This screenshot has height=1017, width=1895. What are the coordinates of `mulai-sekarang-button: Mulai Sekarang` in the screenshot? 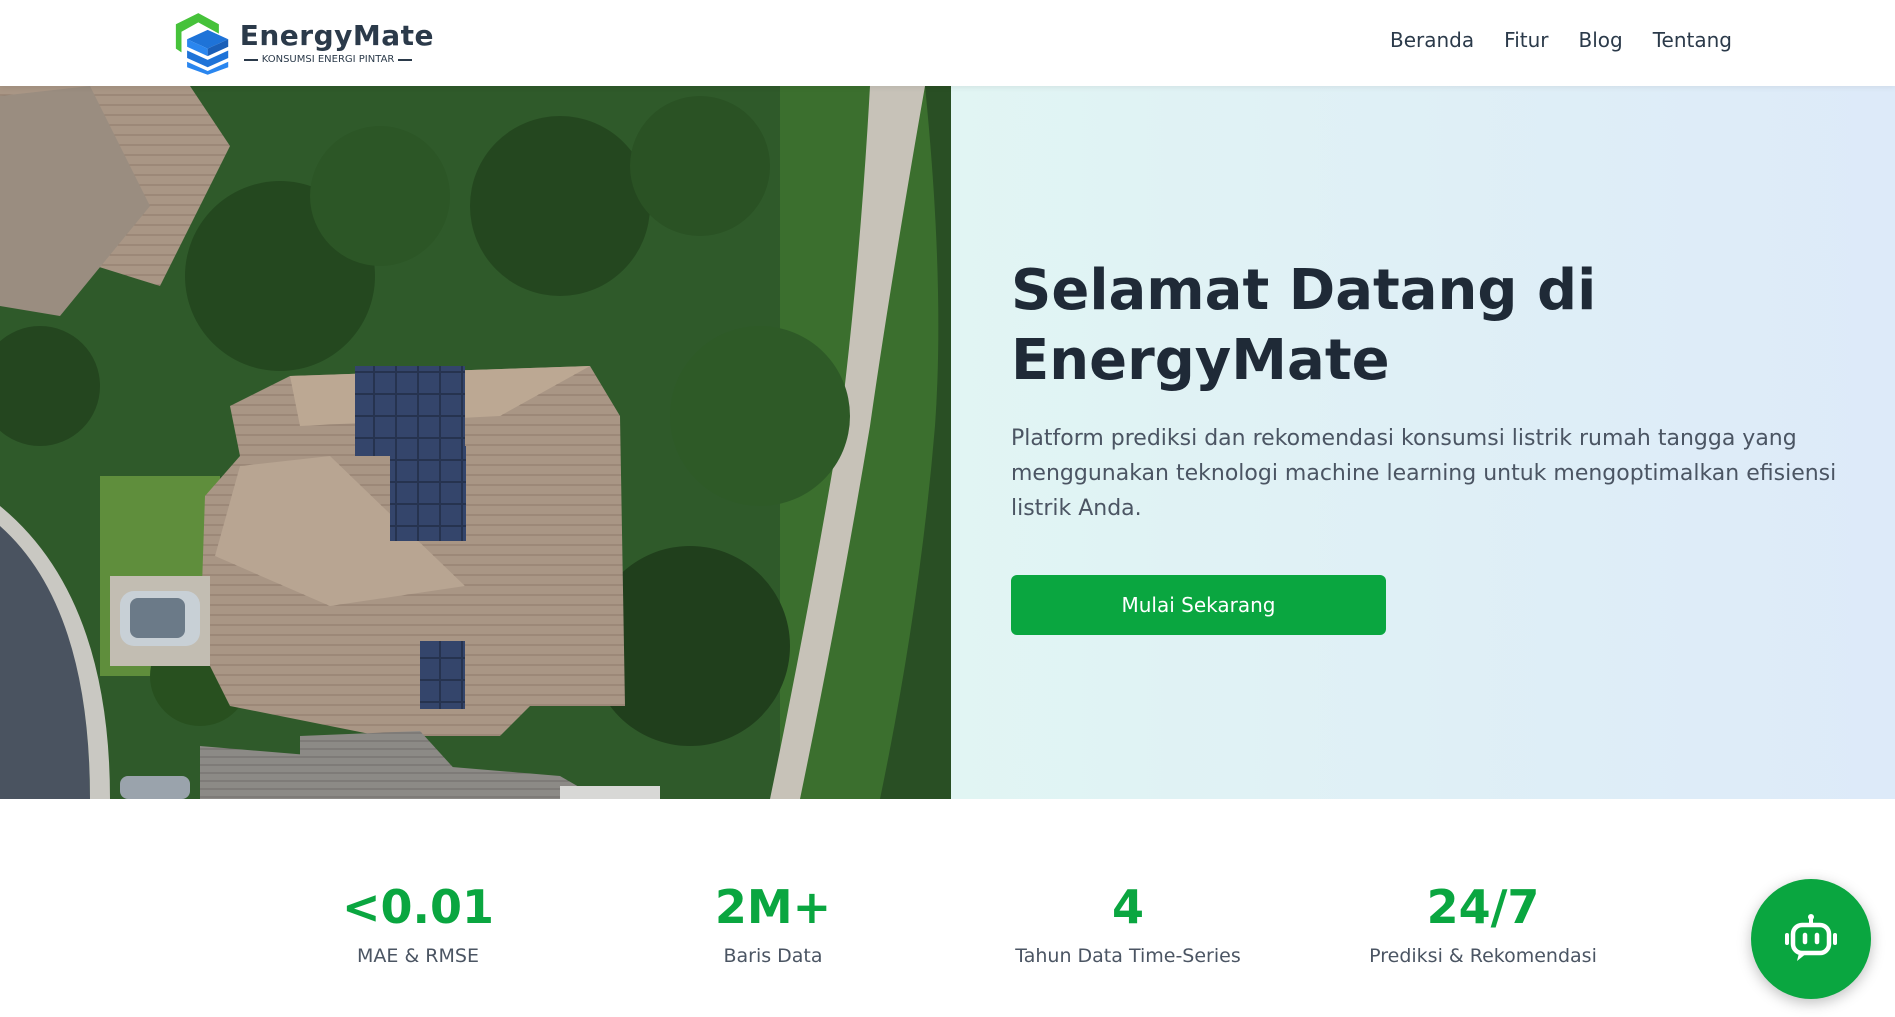 It's located at (1198, 605).